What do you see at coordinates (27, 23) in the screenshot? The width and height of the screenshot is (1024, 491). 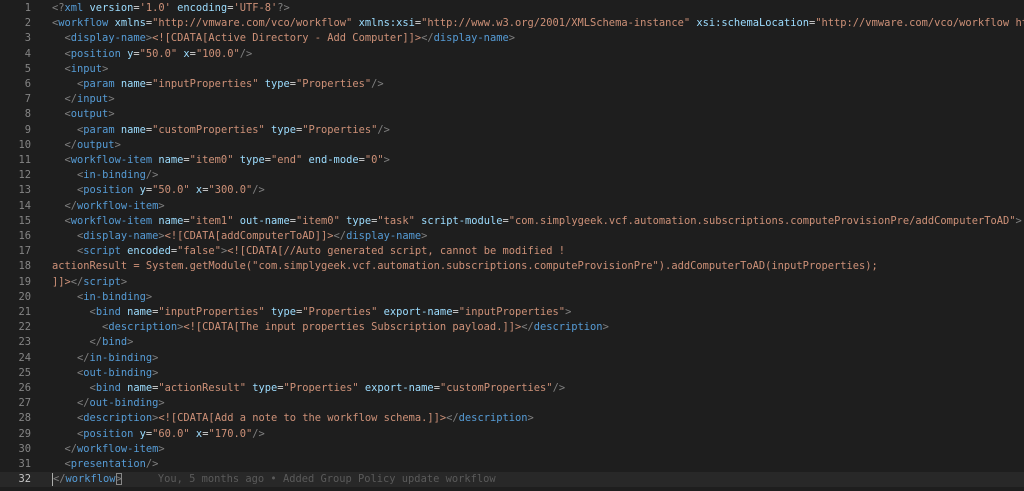 I see `line-number: 2` at bounding box center [27, 23].